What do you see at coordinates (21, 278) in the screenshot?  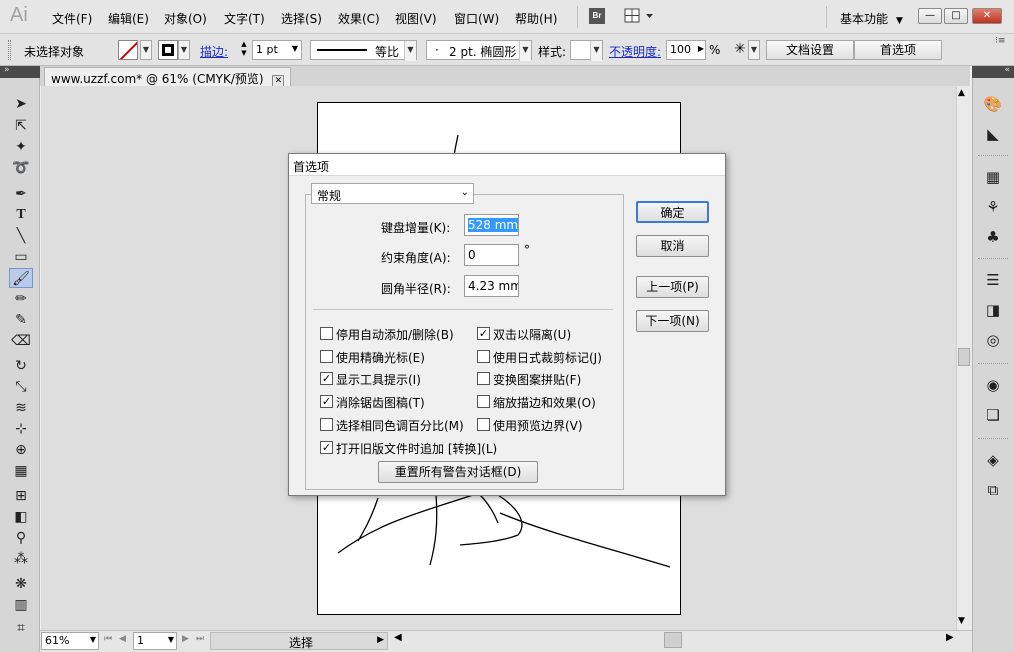 I see `paintbrush-tool-icon: 🖌` at bounding box center [21, 278].